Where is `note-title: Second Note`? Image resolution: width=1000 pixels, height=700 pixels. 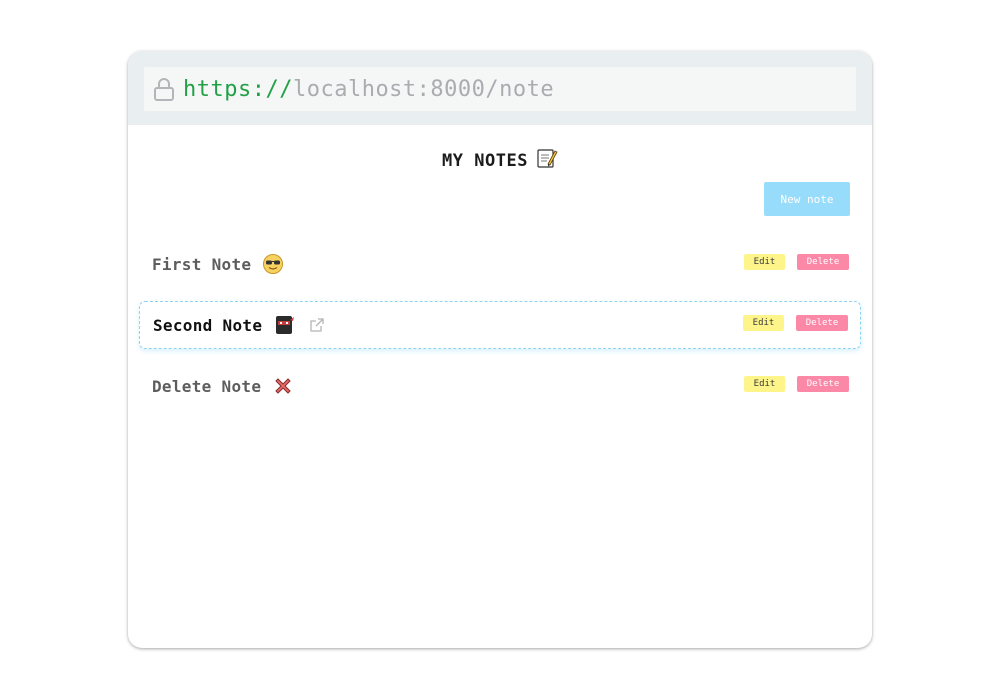
note-title: Second Note is located at coordinates (207, 325).